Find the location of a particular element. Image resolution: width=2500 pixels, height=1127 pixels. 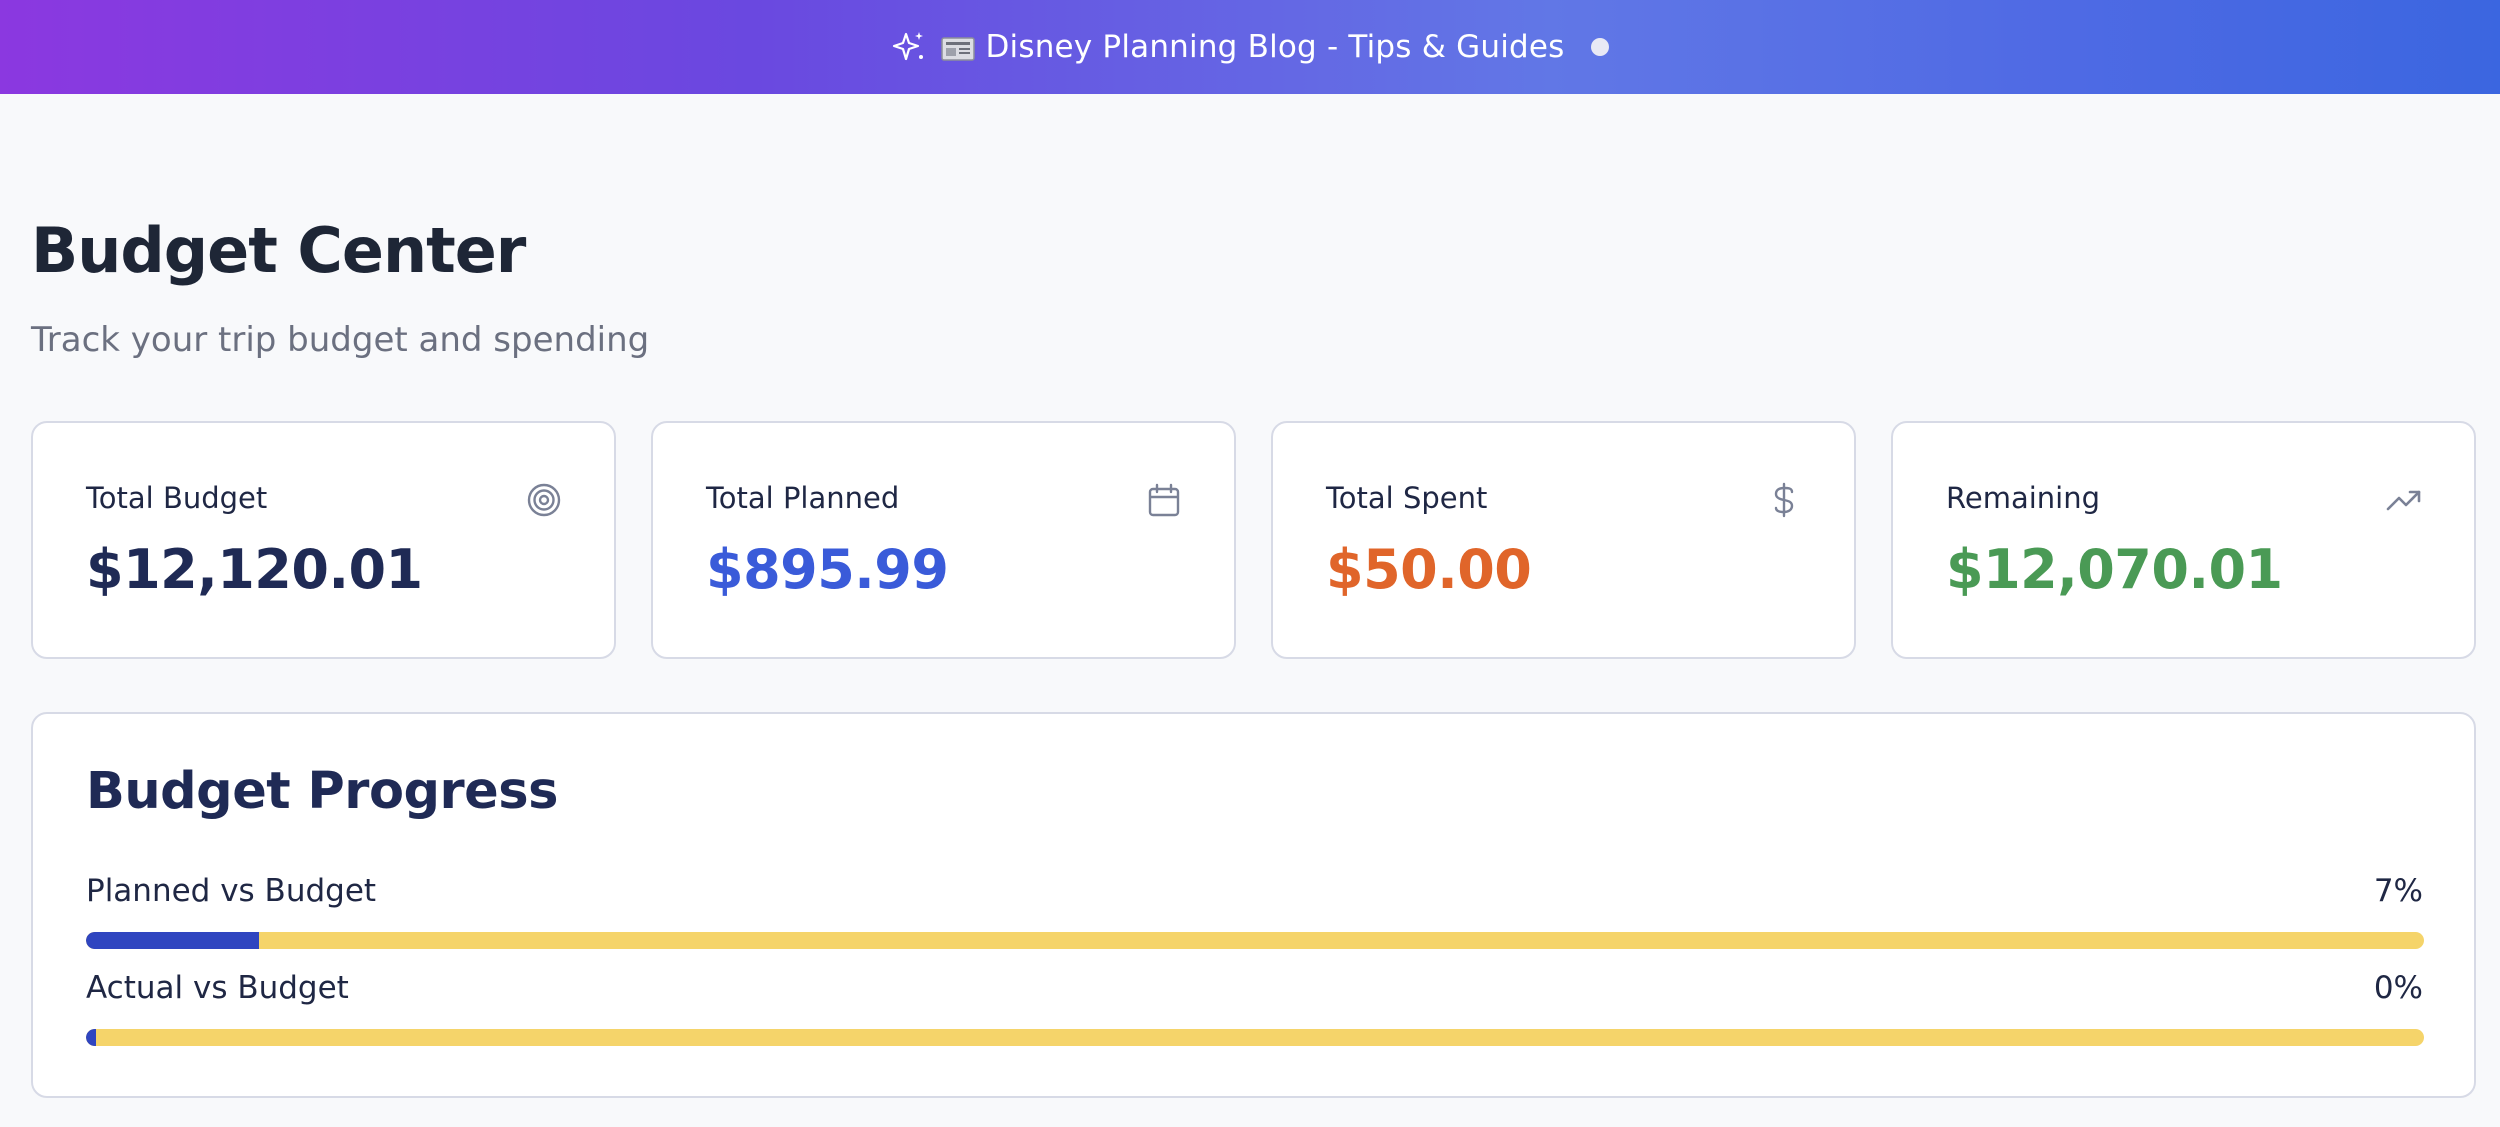

card-remaining: Remaining $12,070.01 is located at coordinates (2183, 540).